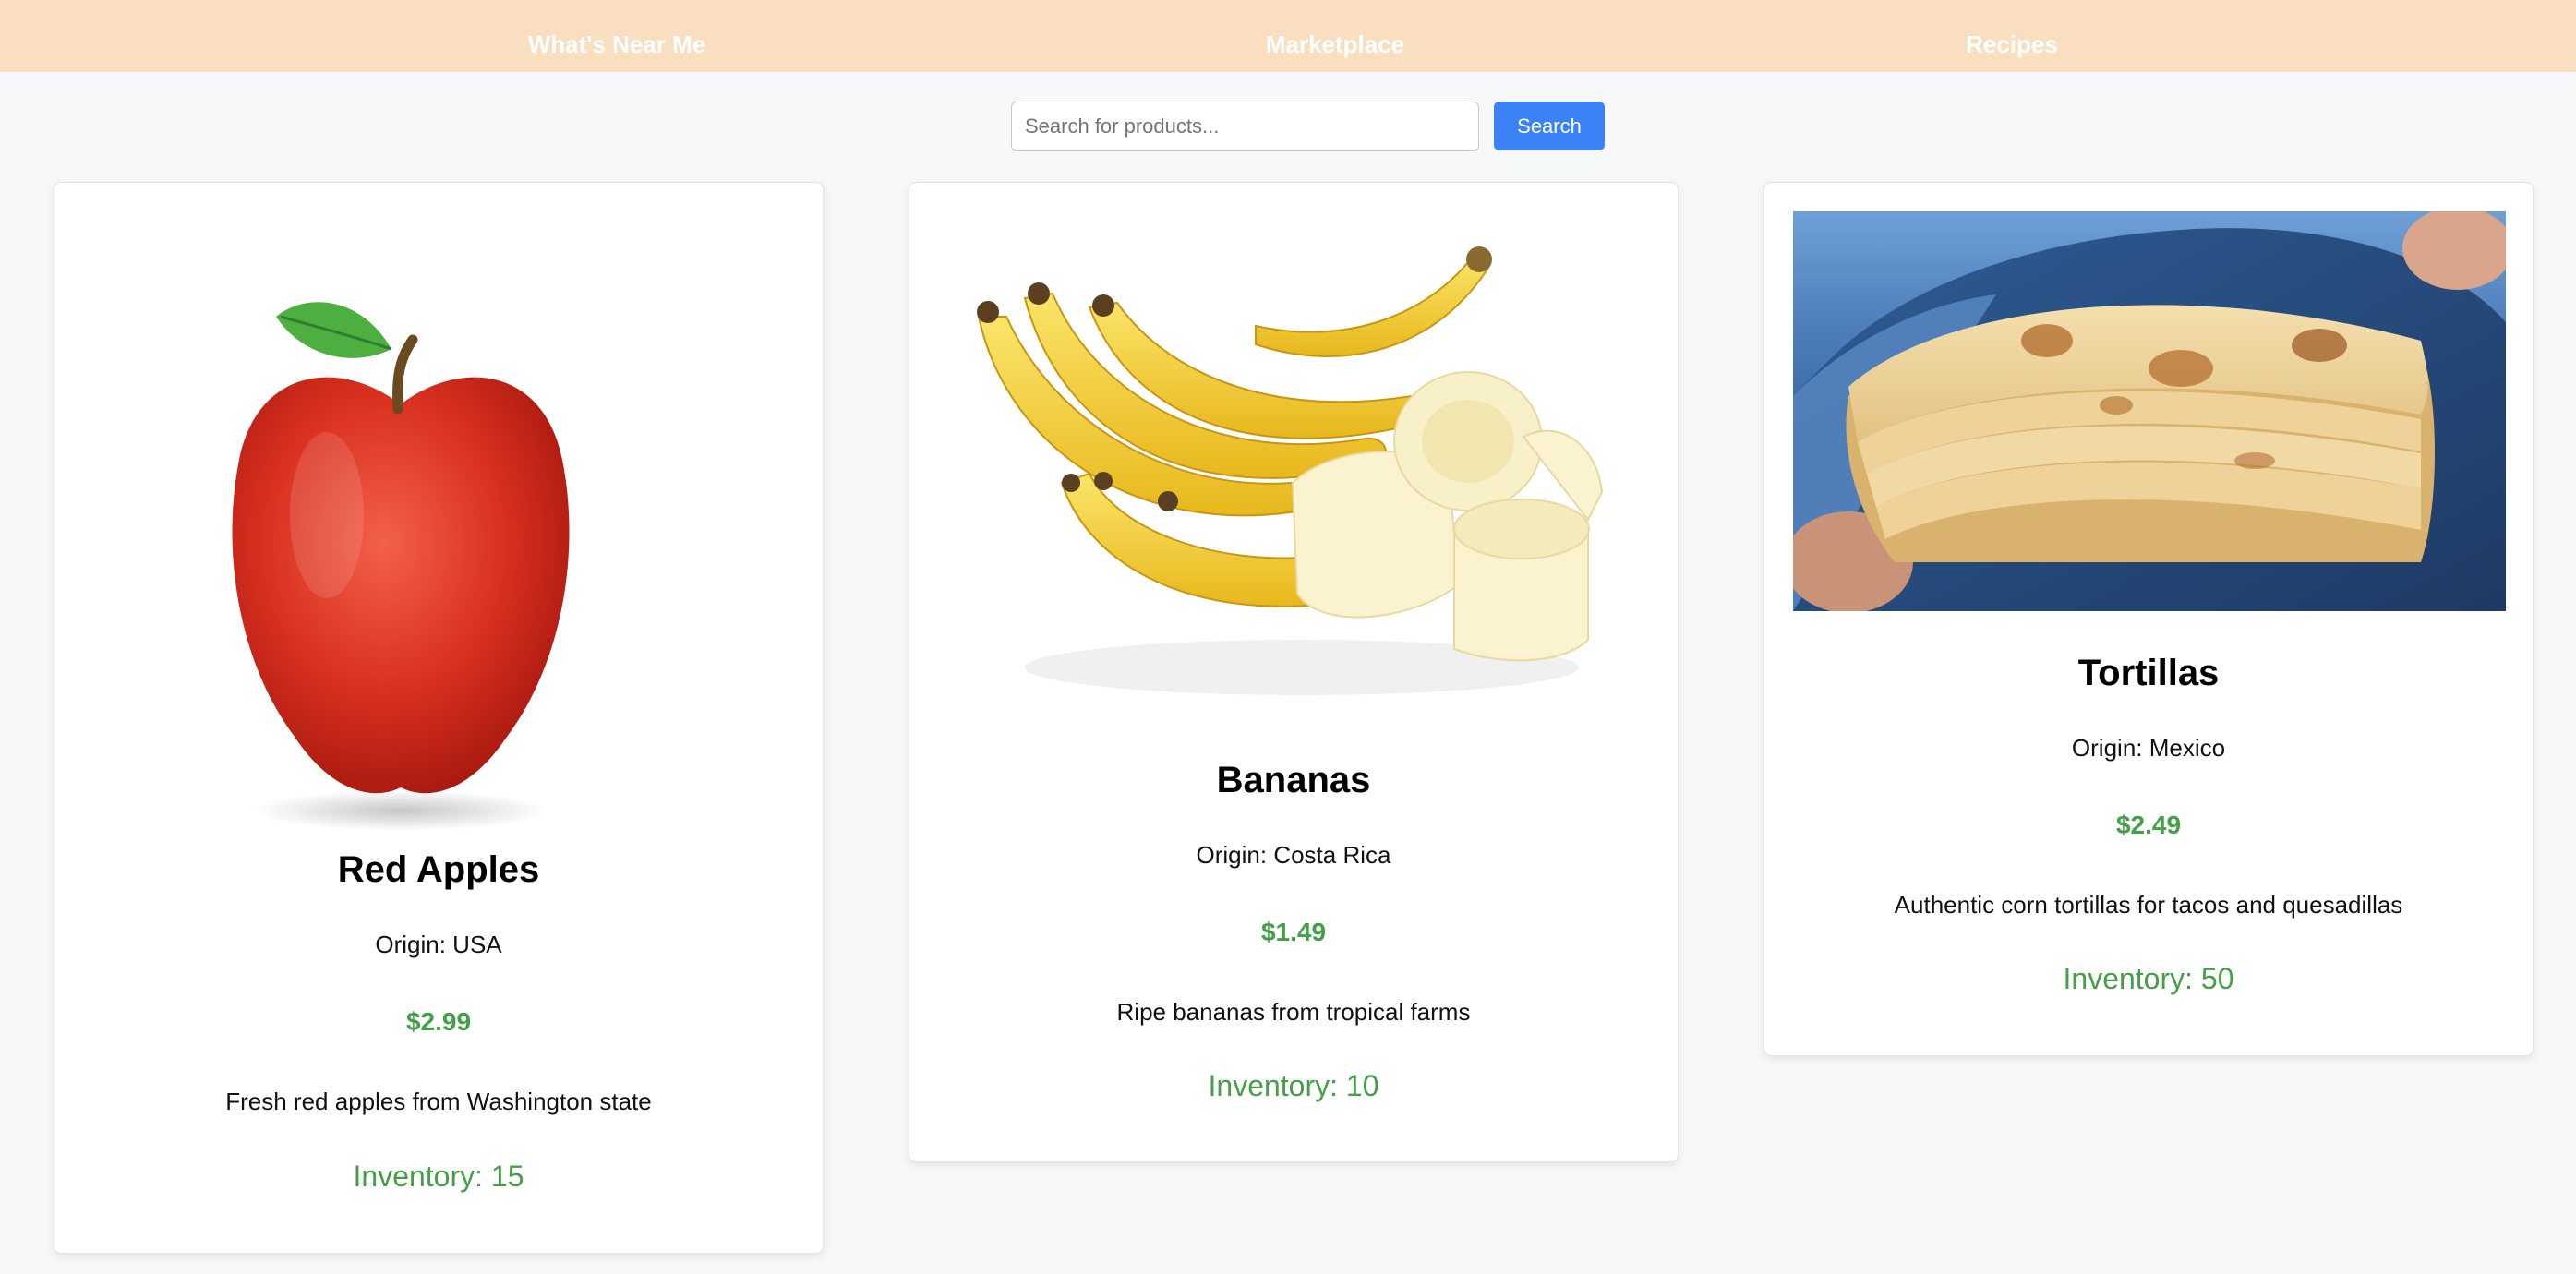 Image resolution: width=2576 pixels, height=1274 pixels. I want to click on search-button: Search, so click(1549, 126).